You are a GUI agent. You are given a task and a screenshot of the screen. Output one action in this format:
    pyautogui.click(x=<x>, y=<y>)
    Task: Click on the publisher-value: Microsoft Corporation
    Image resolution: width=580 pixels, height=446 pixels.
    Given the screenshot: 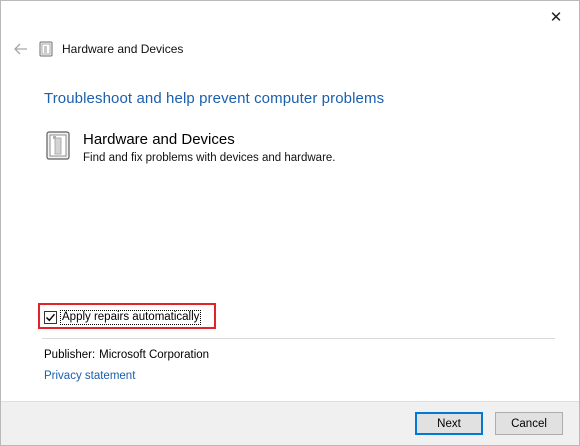 What is the action you would take?
    pyautogui.click(x=154, y=355)
    